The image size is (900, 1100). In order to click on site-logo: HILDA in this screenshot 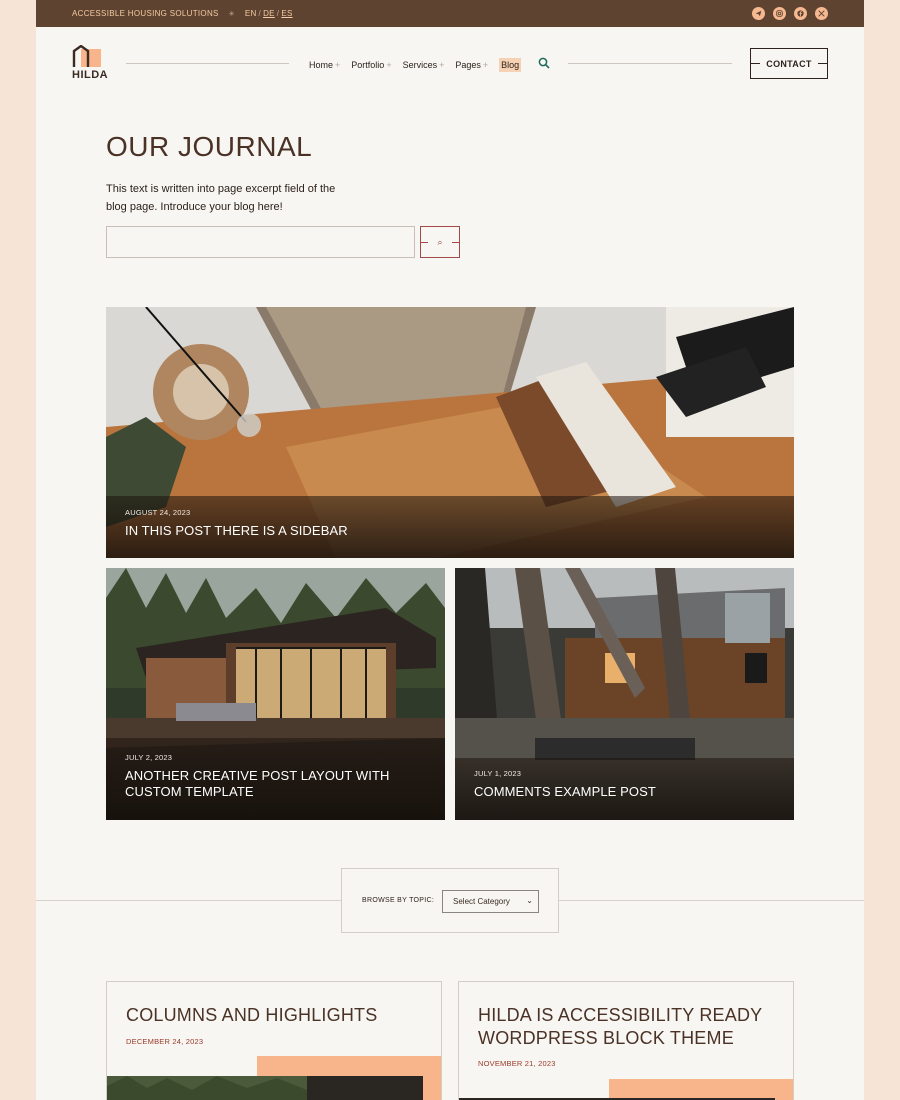, I will do `click(92, 63)`.